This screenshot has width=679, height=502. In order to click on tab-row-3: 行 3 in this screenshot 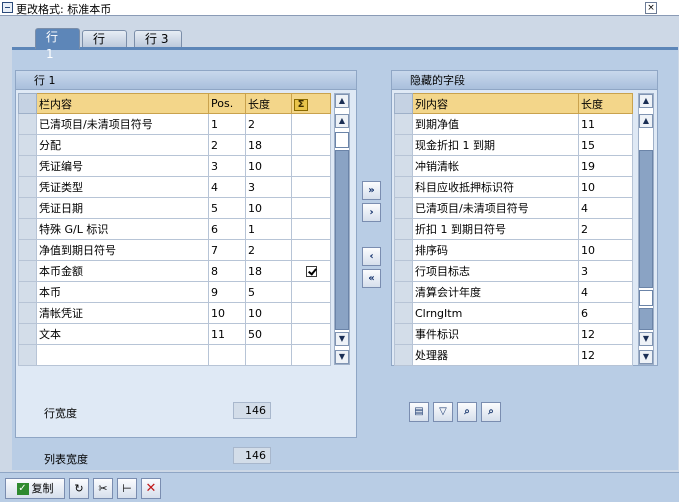, I will do `click(158, 39)`.